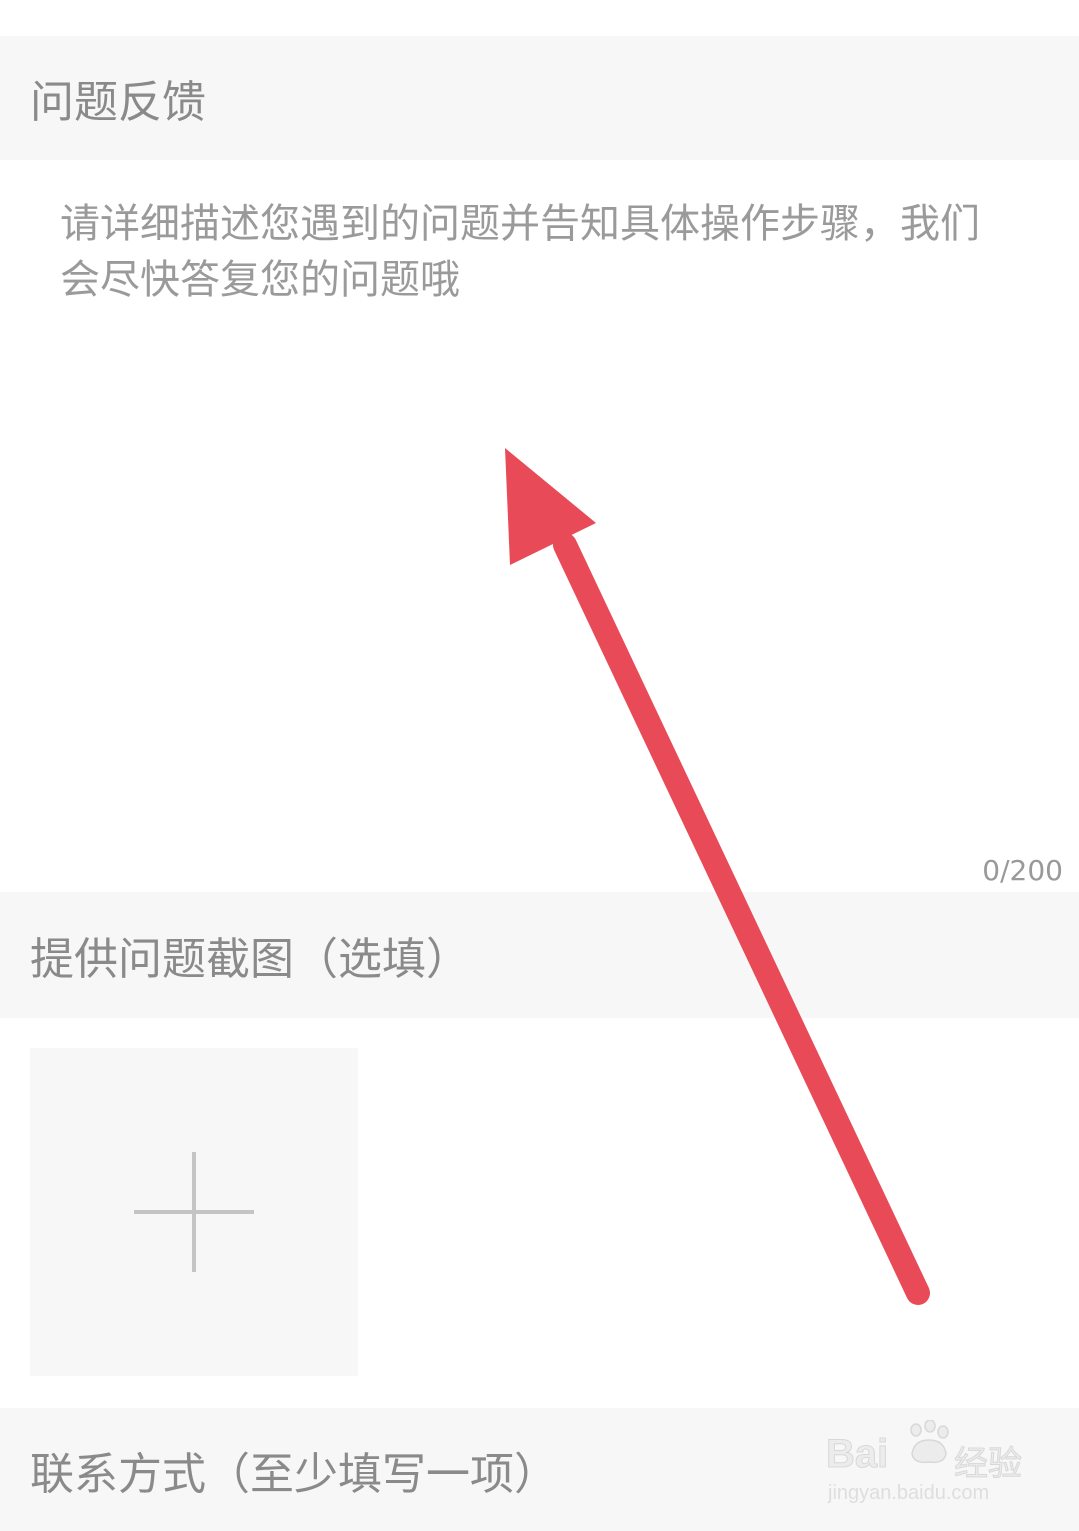 Image resolution: width=1079 pixels, height=1531 pixels. Describe the element at coordinates (857, 1454) in the screenshot. I see `watermark-brand: Bai` at that location.